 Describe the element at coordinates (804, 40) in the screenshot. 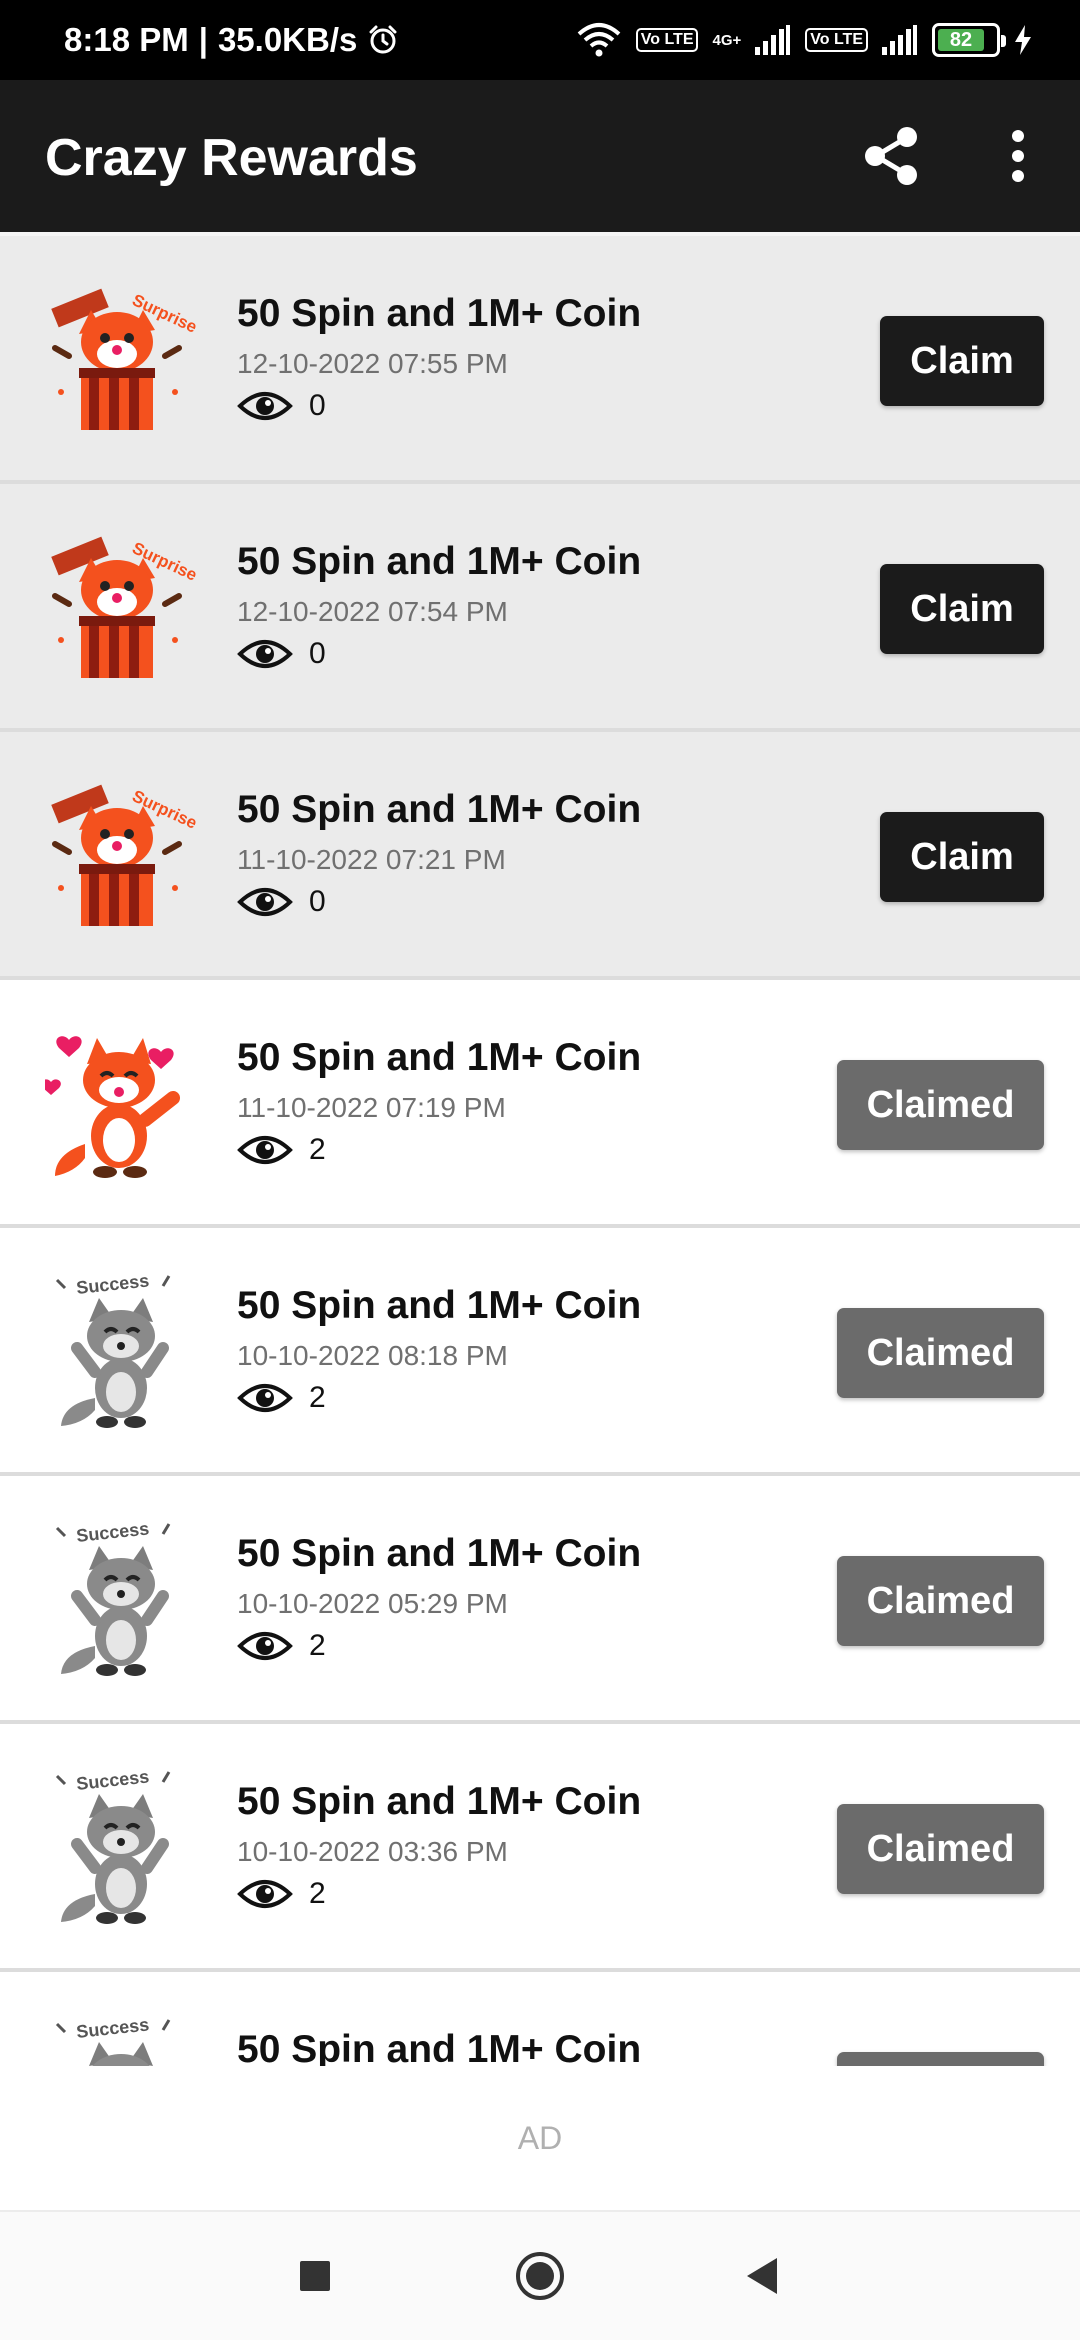

I see `status-right: Vo LTE 4G+ Vo LTE 82` at that location.